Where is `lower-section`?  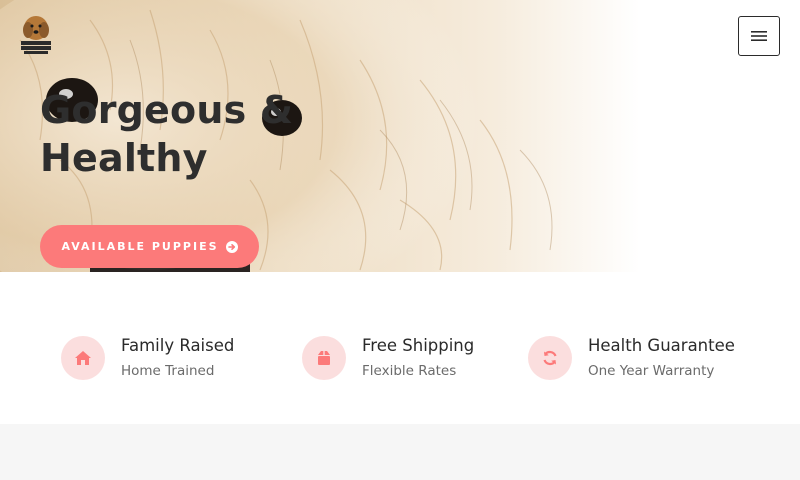
lower-section is located at coordinates (400, 452).